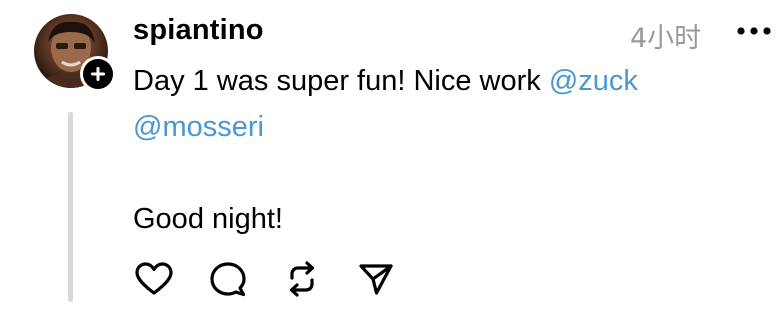  I want to click on share-button, so click(376, 279).